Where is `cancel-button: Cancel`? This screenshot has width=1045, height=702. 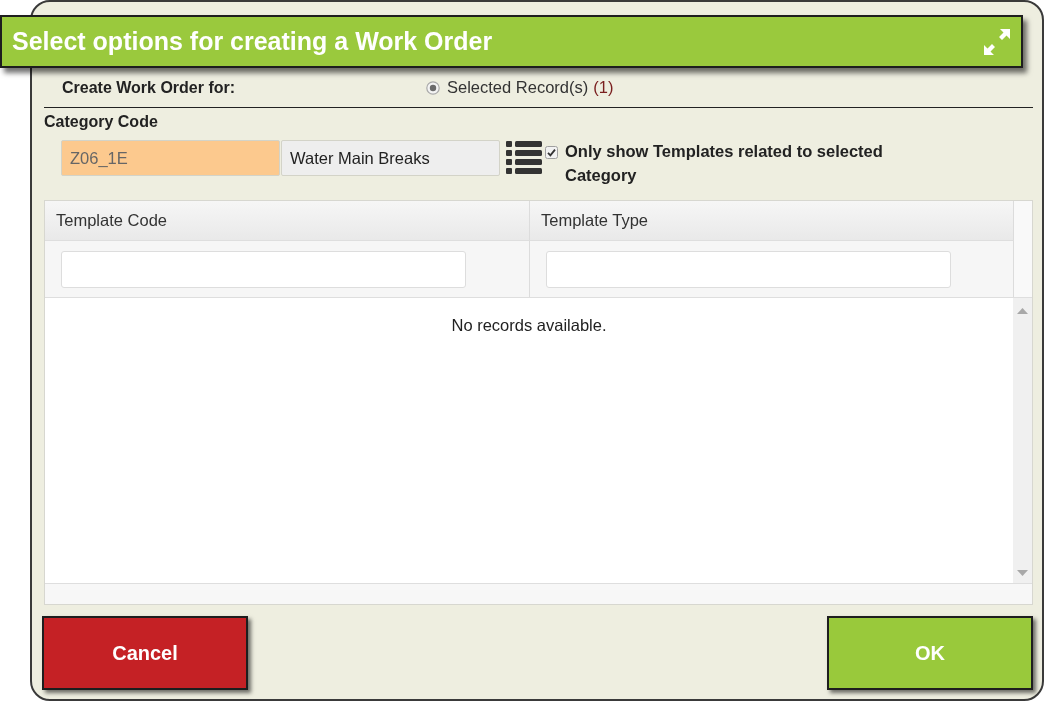 cancel-button: Cancel is located at coordinates (145, 653).